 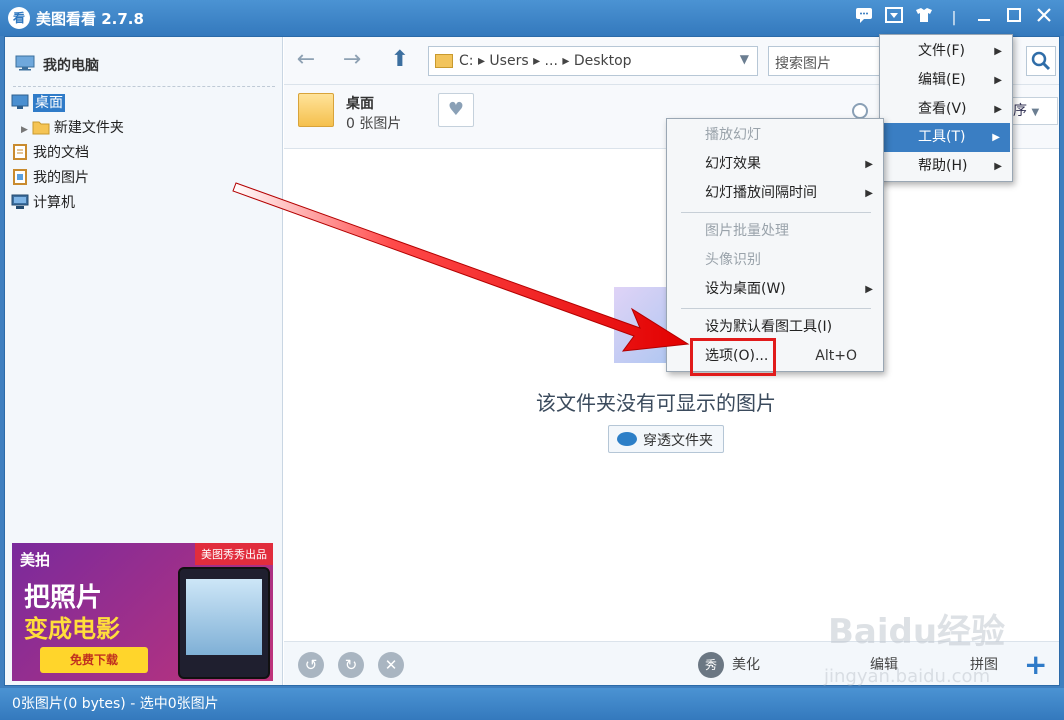 I want to click on feedback-icon, so click(x=864, y=18).